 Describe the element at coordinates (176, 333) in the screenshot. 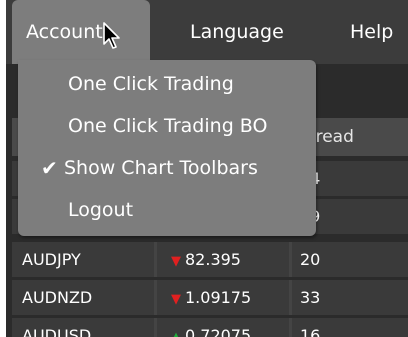

I see `price-up-icon: ▲` at that location.